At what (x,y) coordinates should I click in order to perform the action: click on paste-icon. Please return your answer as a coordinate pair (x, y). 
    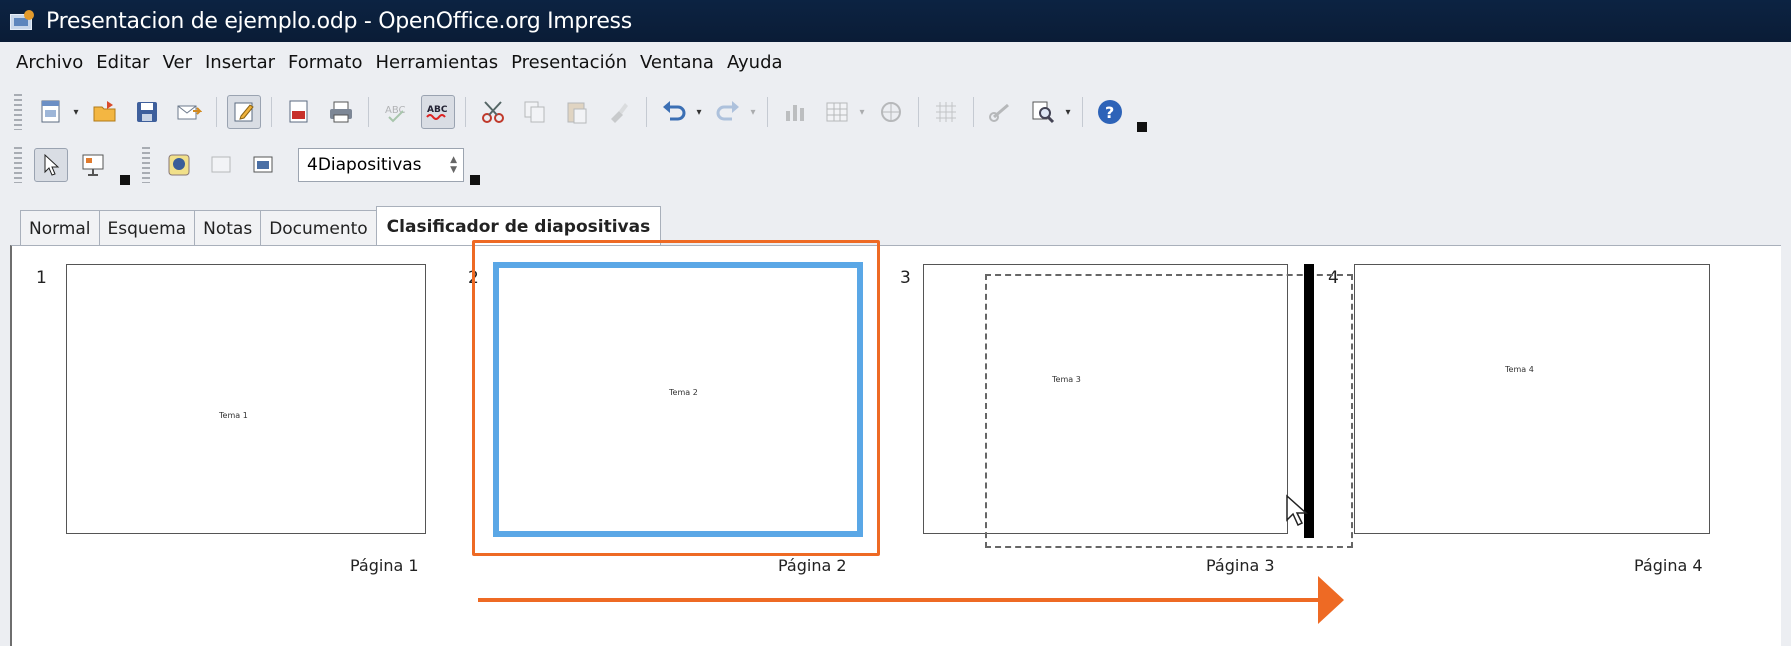
    Looking at the image, I should click on (577, 112).